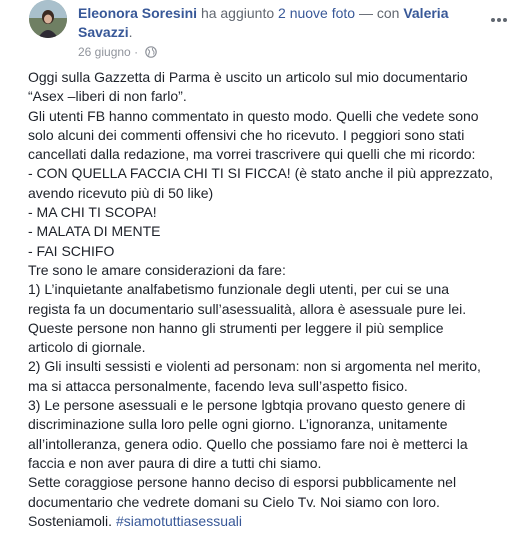 The image size is (527, 533). Describe the element at coordinates (107, 96) in the screenshot. I see `post-line: “Asex –liberi di non farlo”.` at that location.